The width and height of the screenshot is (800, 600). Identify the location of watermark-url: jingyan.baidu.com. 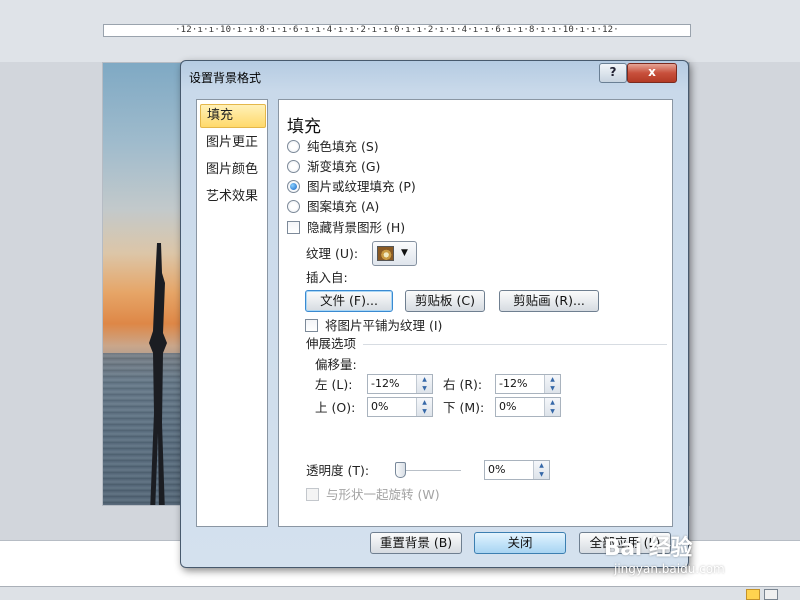
(669, 569).